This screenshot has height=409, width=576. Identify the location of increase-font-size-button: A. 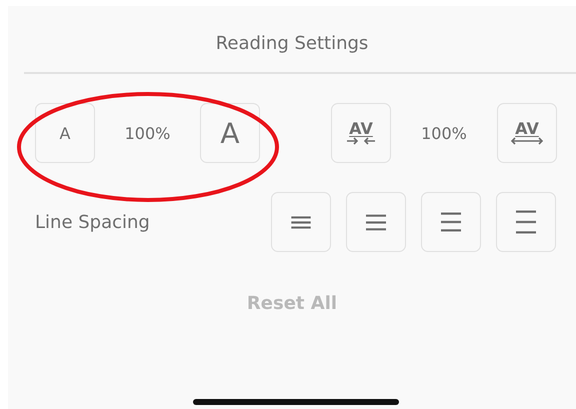
(230, 133).